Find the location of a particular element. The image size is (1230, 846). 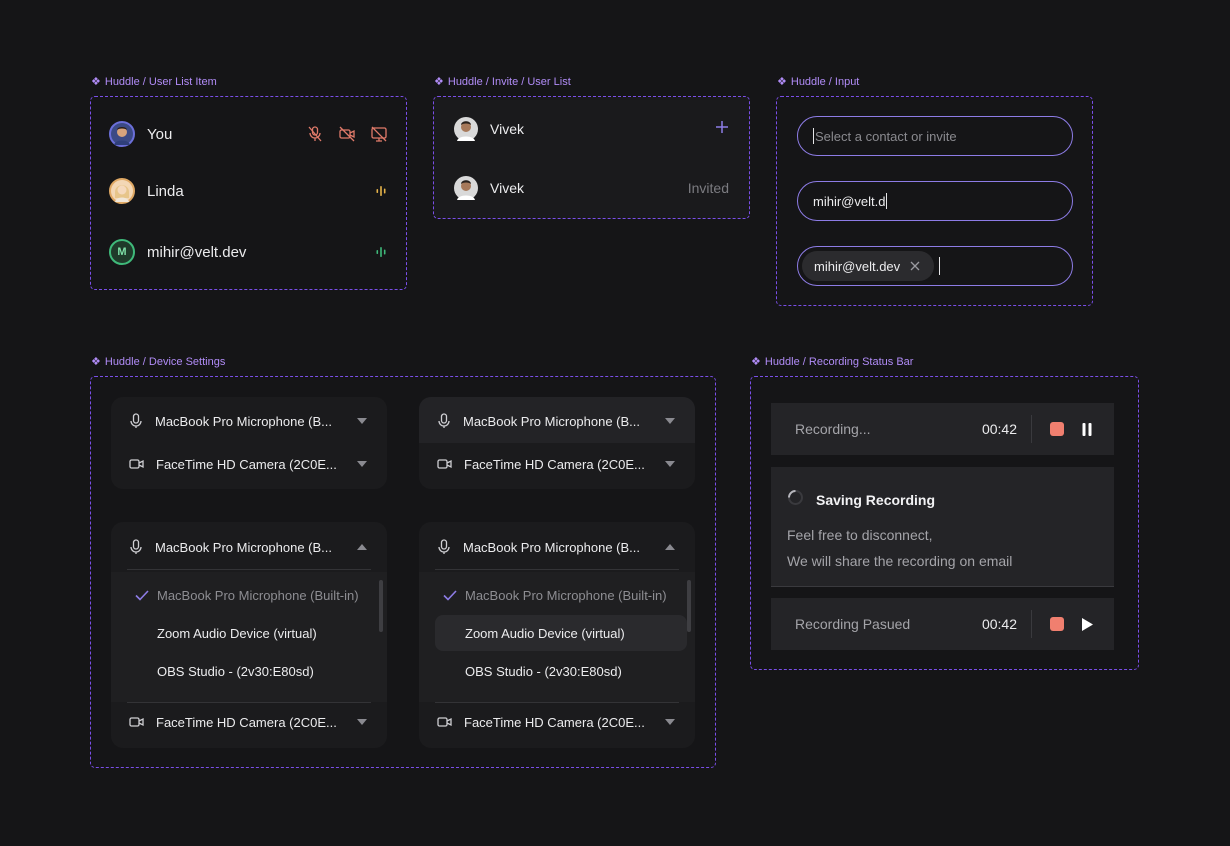

invited-status: Invited is located at coordinates (708, 188).